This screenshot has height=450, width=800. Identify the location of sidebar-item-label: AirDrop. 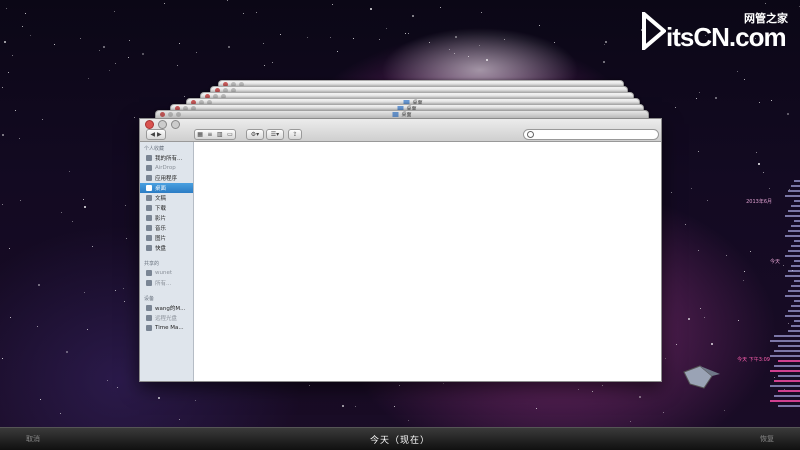
(165, 168).